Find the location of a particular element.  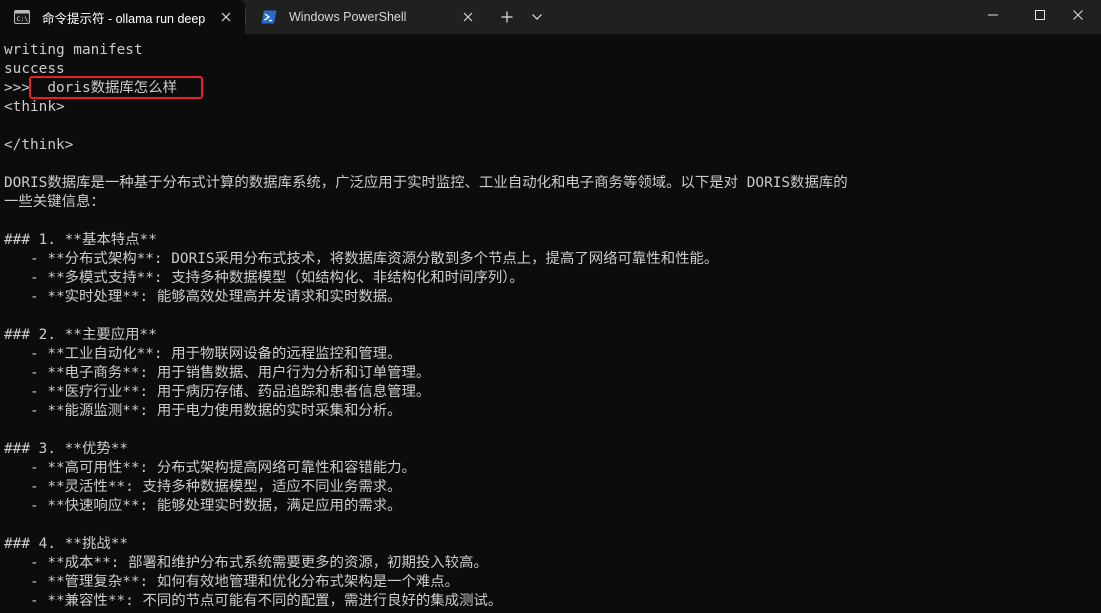

minimize-button is located at coordinates (993, 15).